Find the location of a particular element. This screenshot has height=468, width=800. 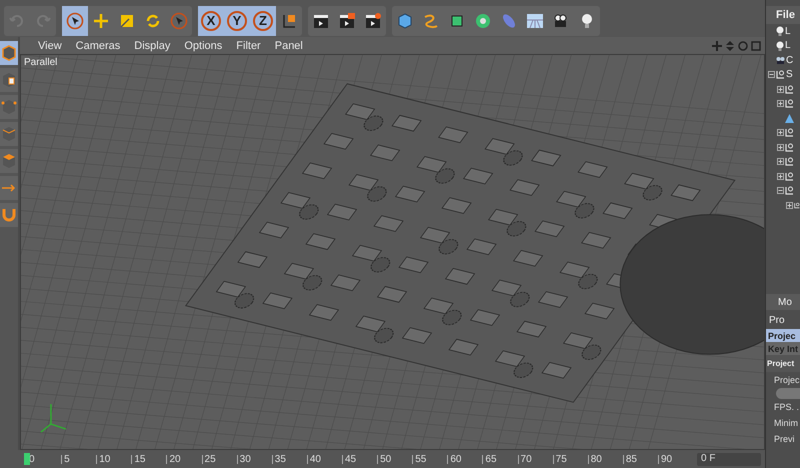

section-title: Project is located at coordinates (783, 363).